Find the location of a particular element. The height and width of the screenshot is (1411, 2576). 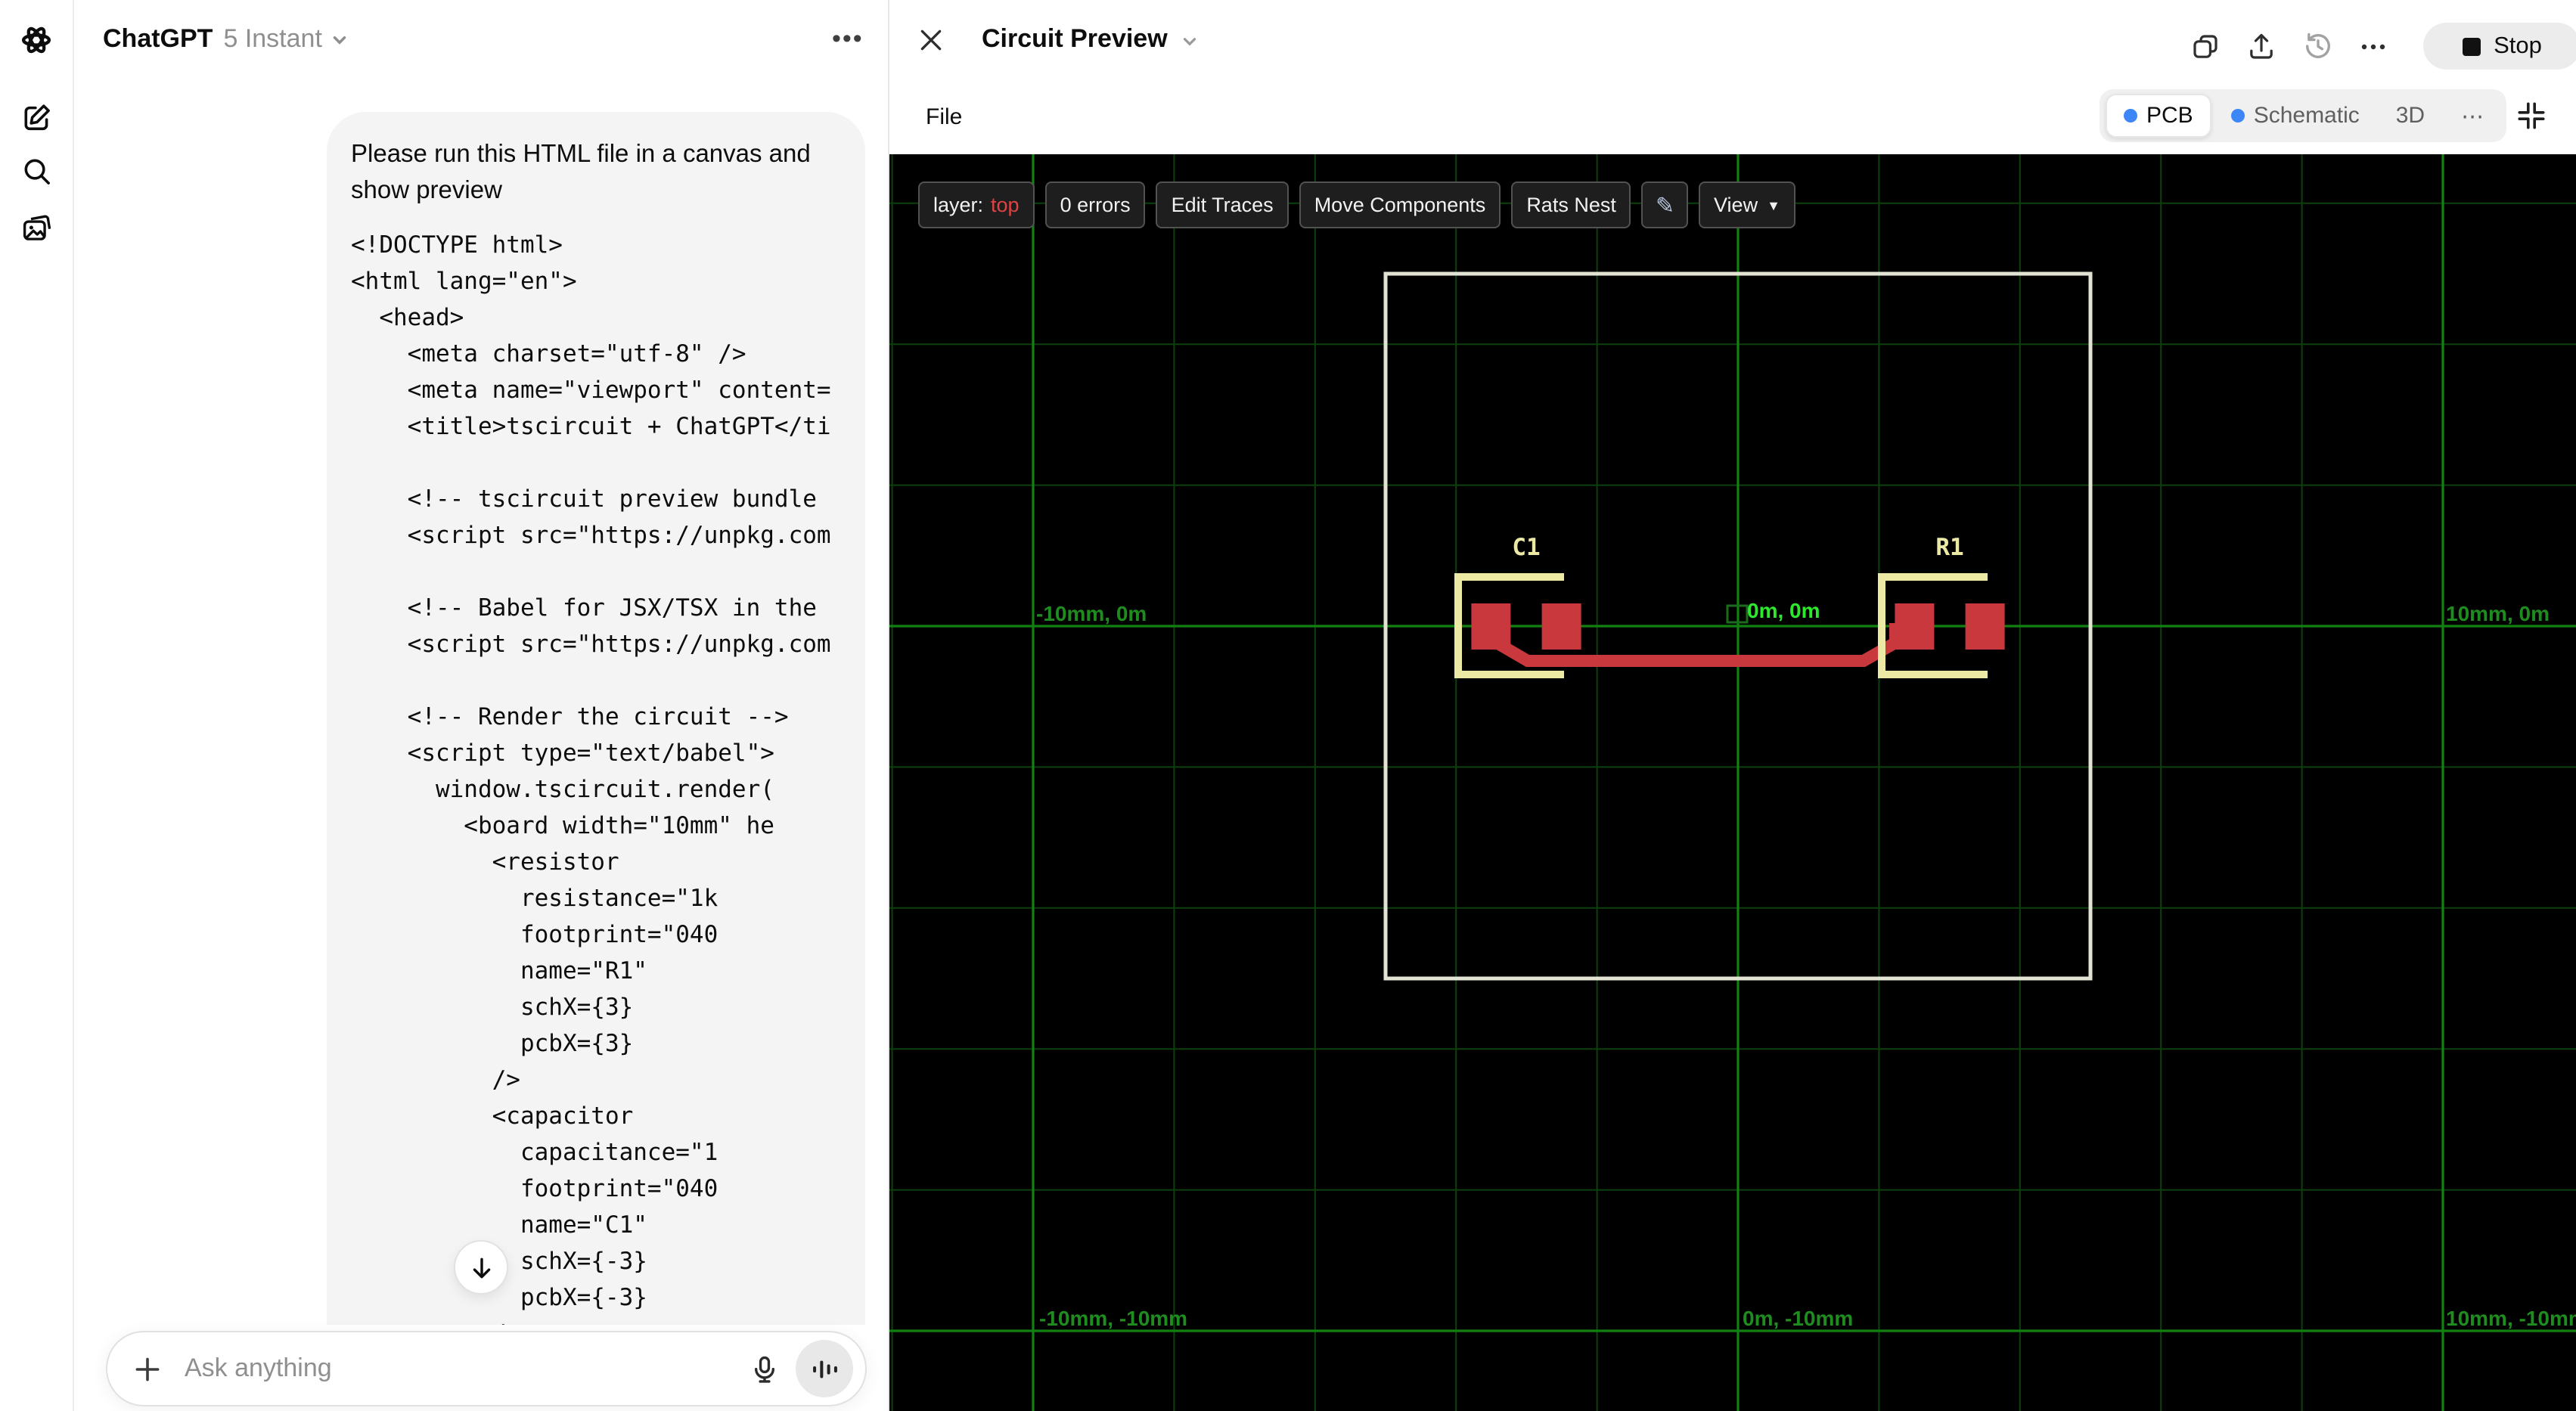

pcb-view-button: View ▼ is located at coordinates (1747, 205).